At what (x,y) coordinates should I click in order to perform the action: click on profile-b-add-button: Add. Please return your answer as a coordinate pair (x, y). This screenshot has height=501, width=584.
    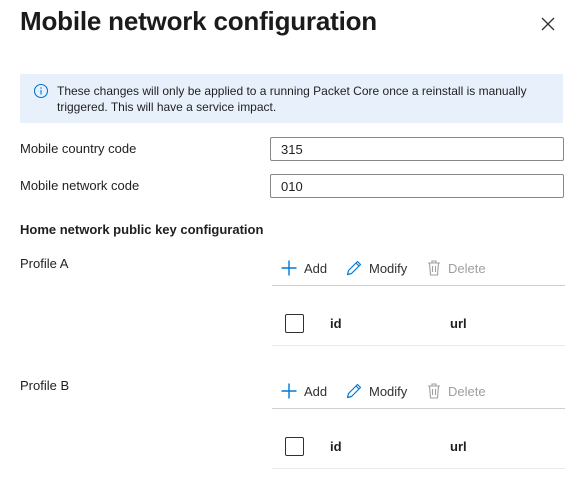
    Looking at the image, I should click on (303, 391).